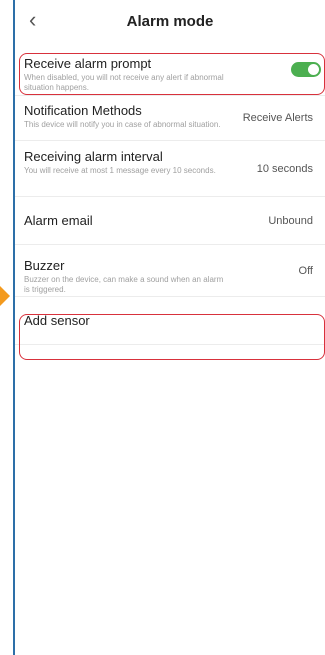 The height and width of the screenshot is (655, 325). What do you see at coordinates (305, 270) in the screenshot?
I see `setting-value: Off` at bounding box center [305, 270].